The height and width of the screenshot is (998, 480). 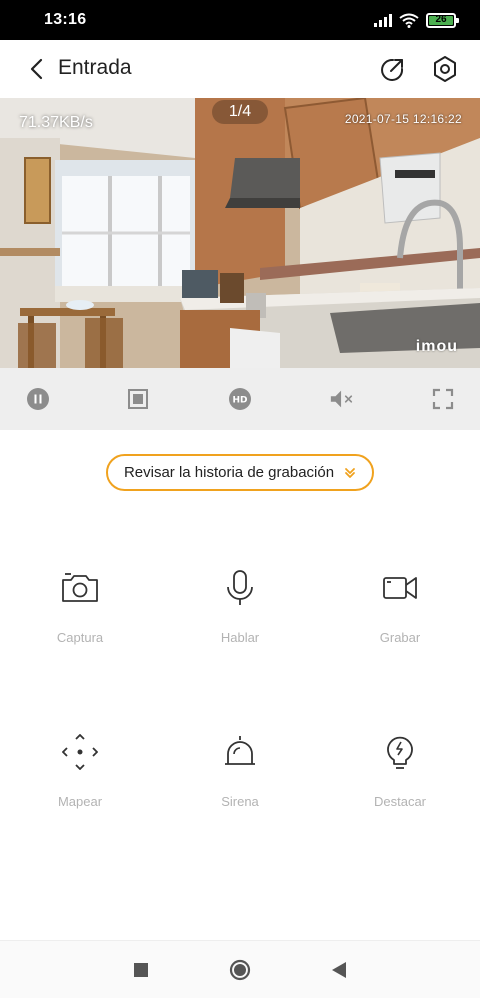 I want to click on battery-icon: 26, so click(x=442, y=20).